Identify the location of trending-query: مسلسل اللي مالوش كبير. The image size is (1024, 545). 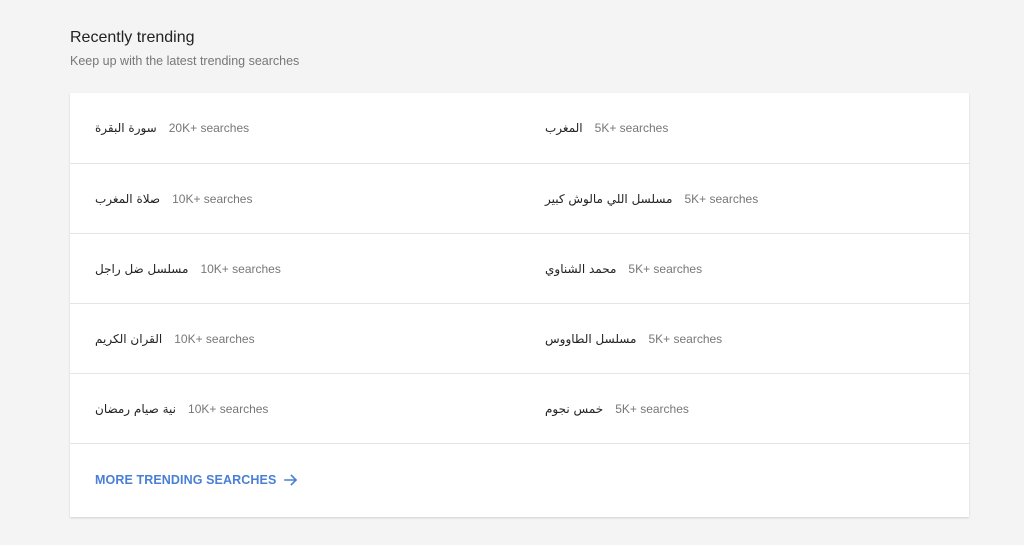
(609, 198).